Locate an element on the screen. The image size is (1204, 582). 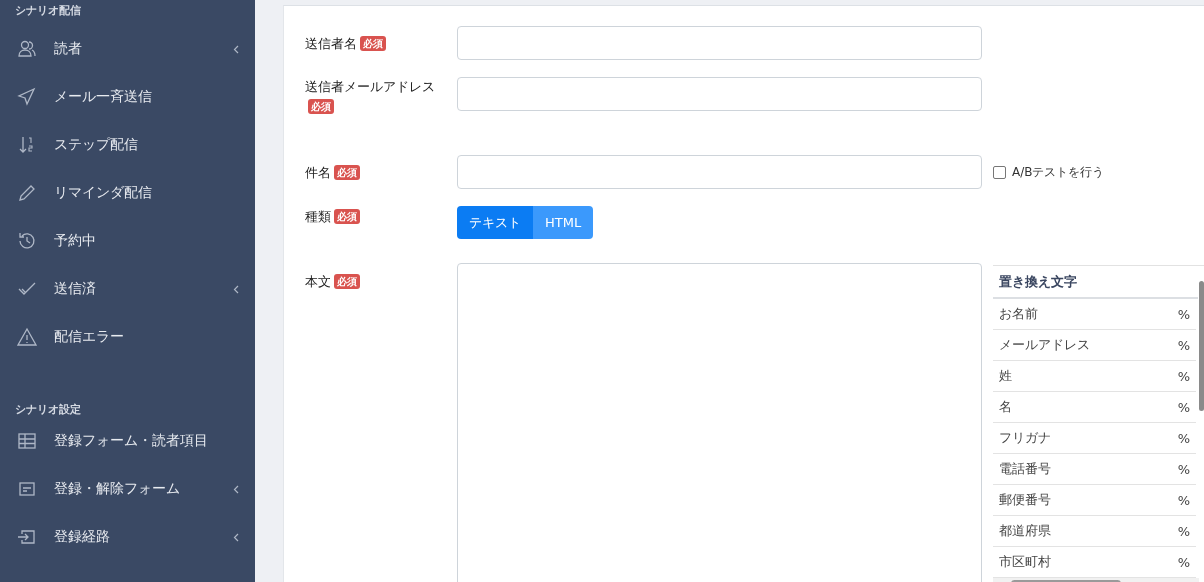
form-icon is located at coordinates (27, 489).